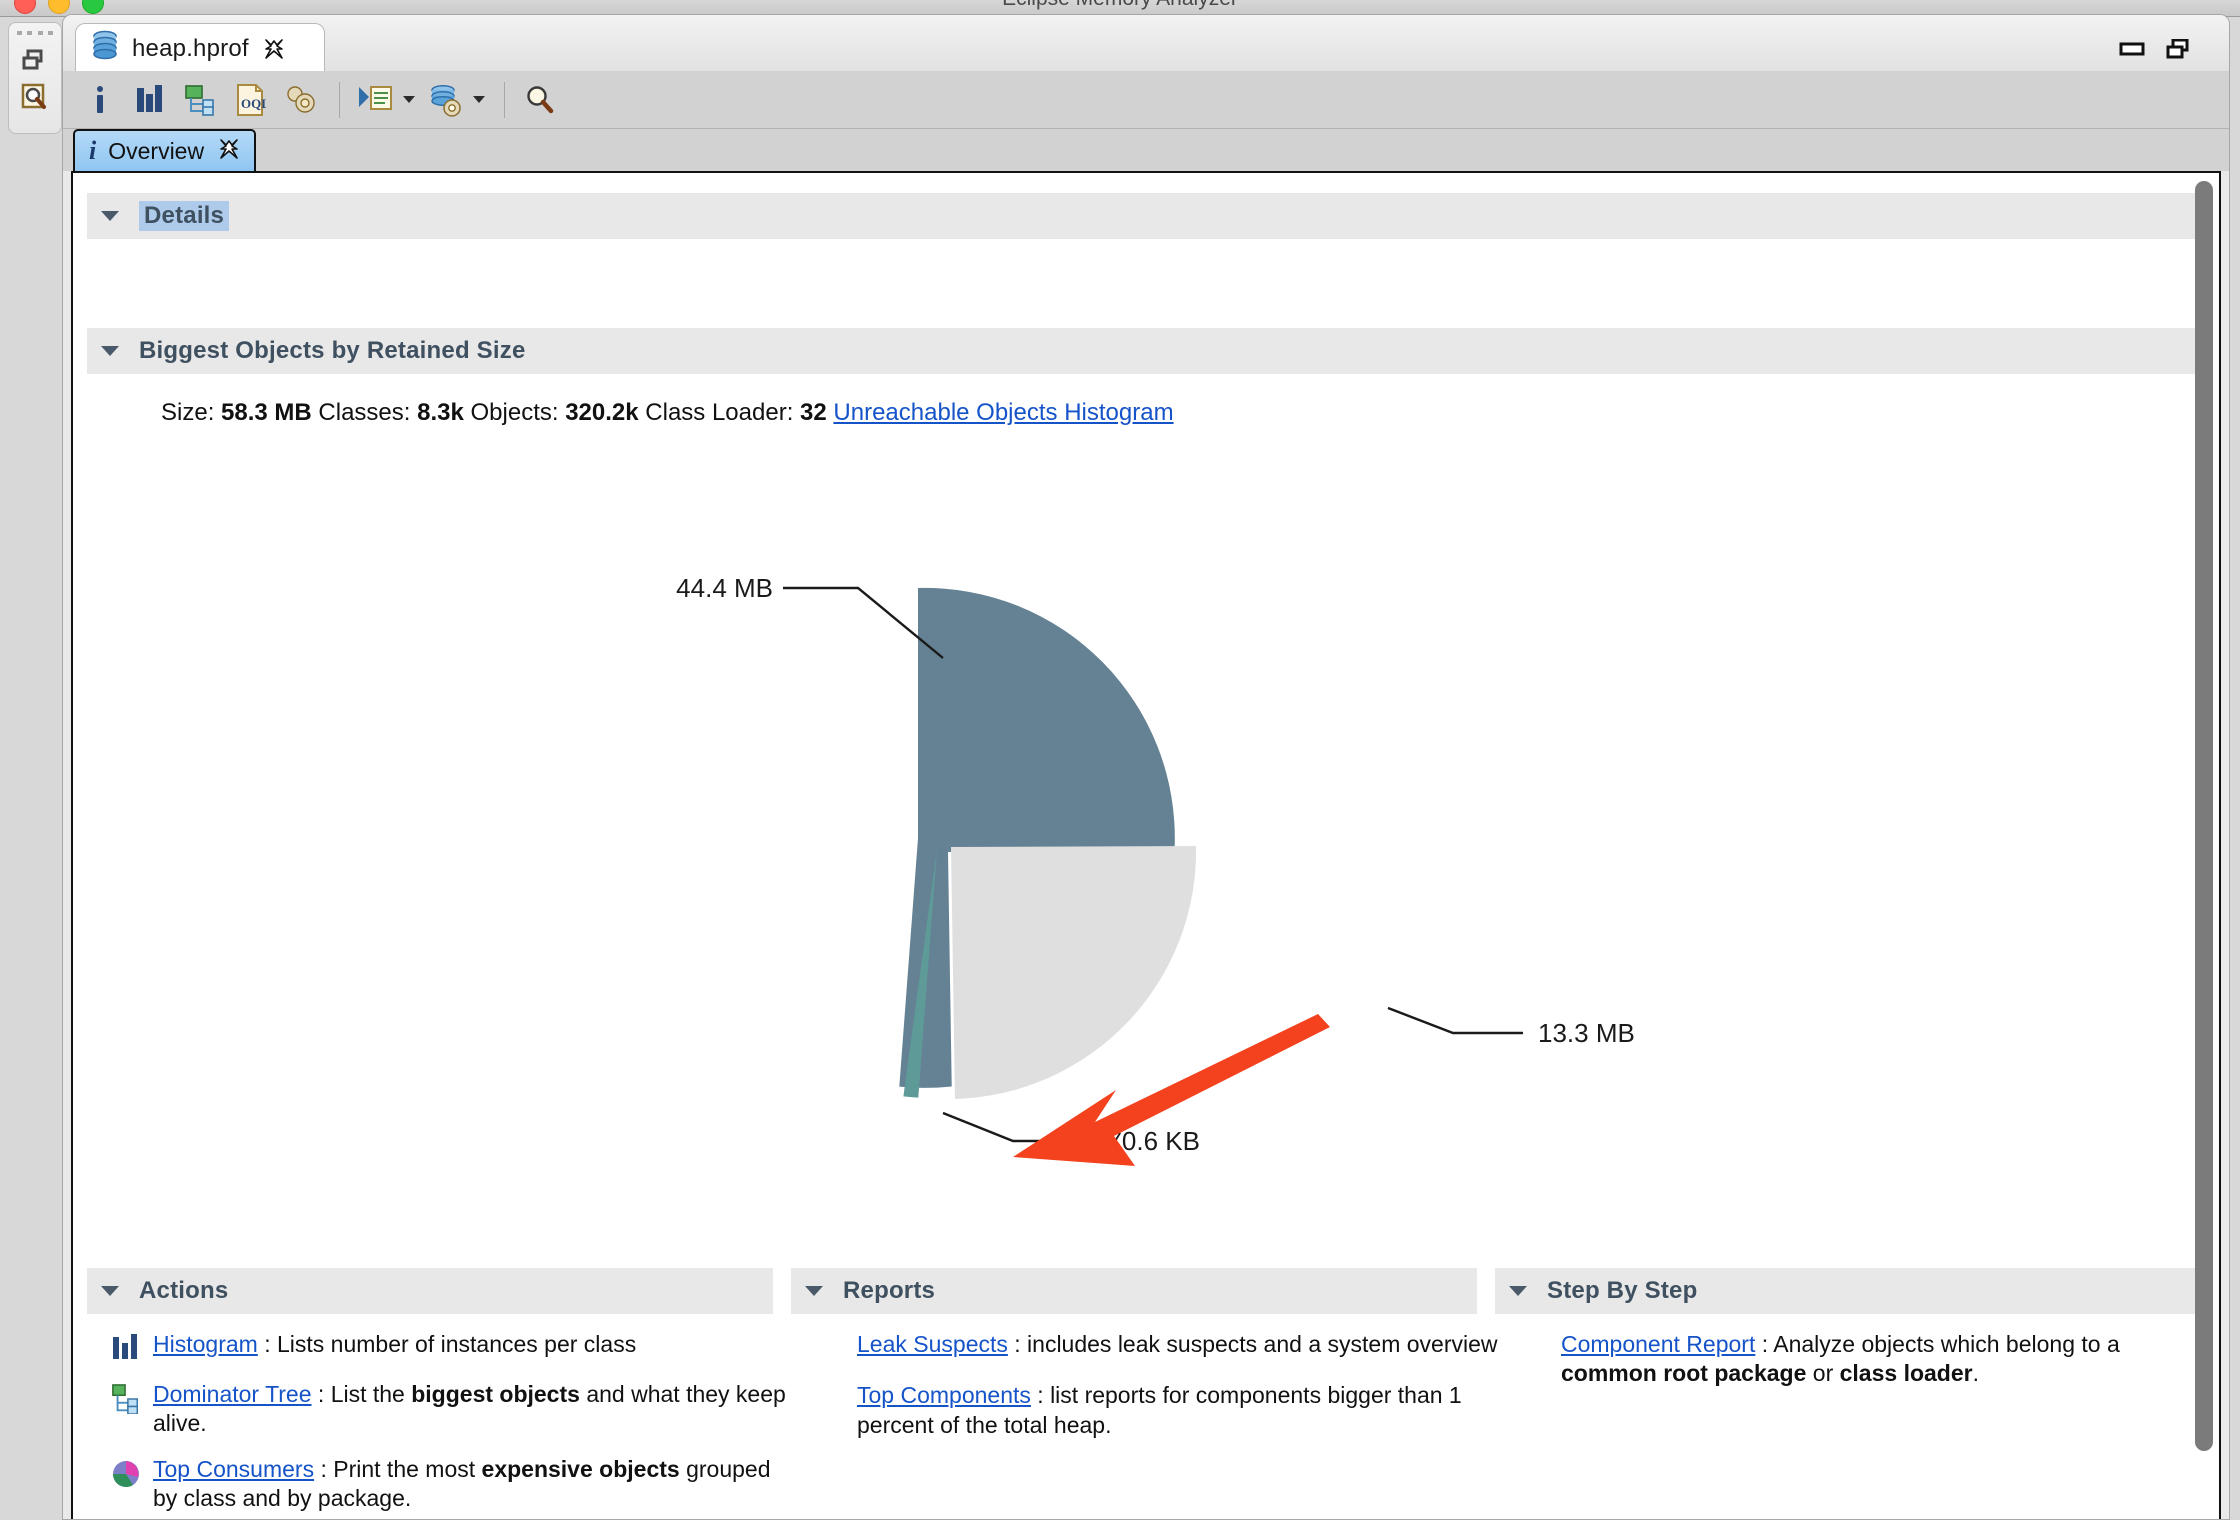 The image size is (2240, 1520). I want to click on window-topbar, so click(1146, 43).